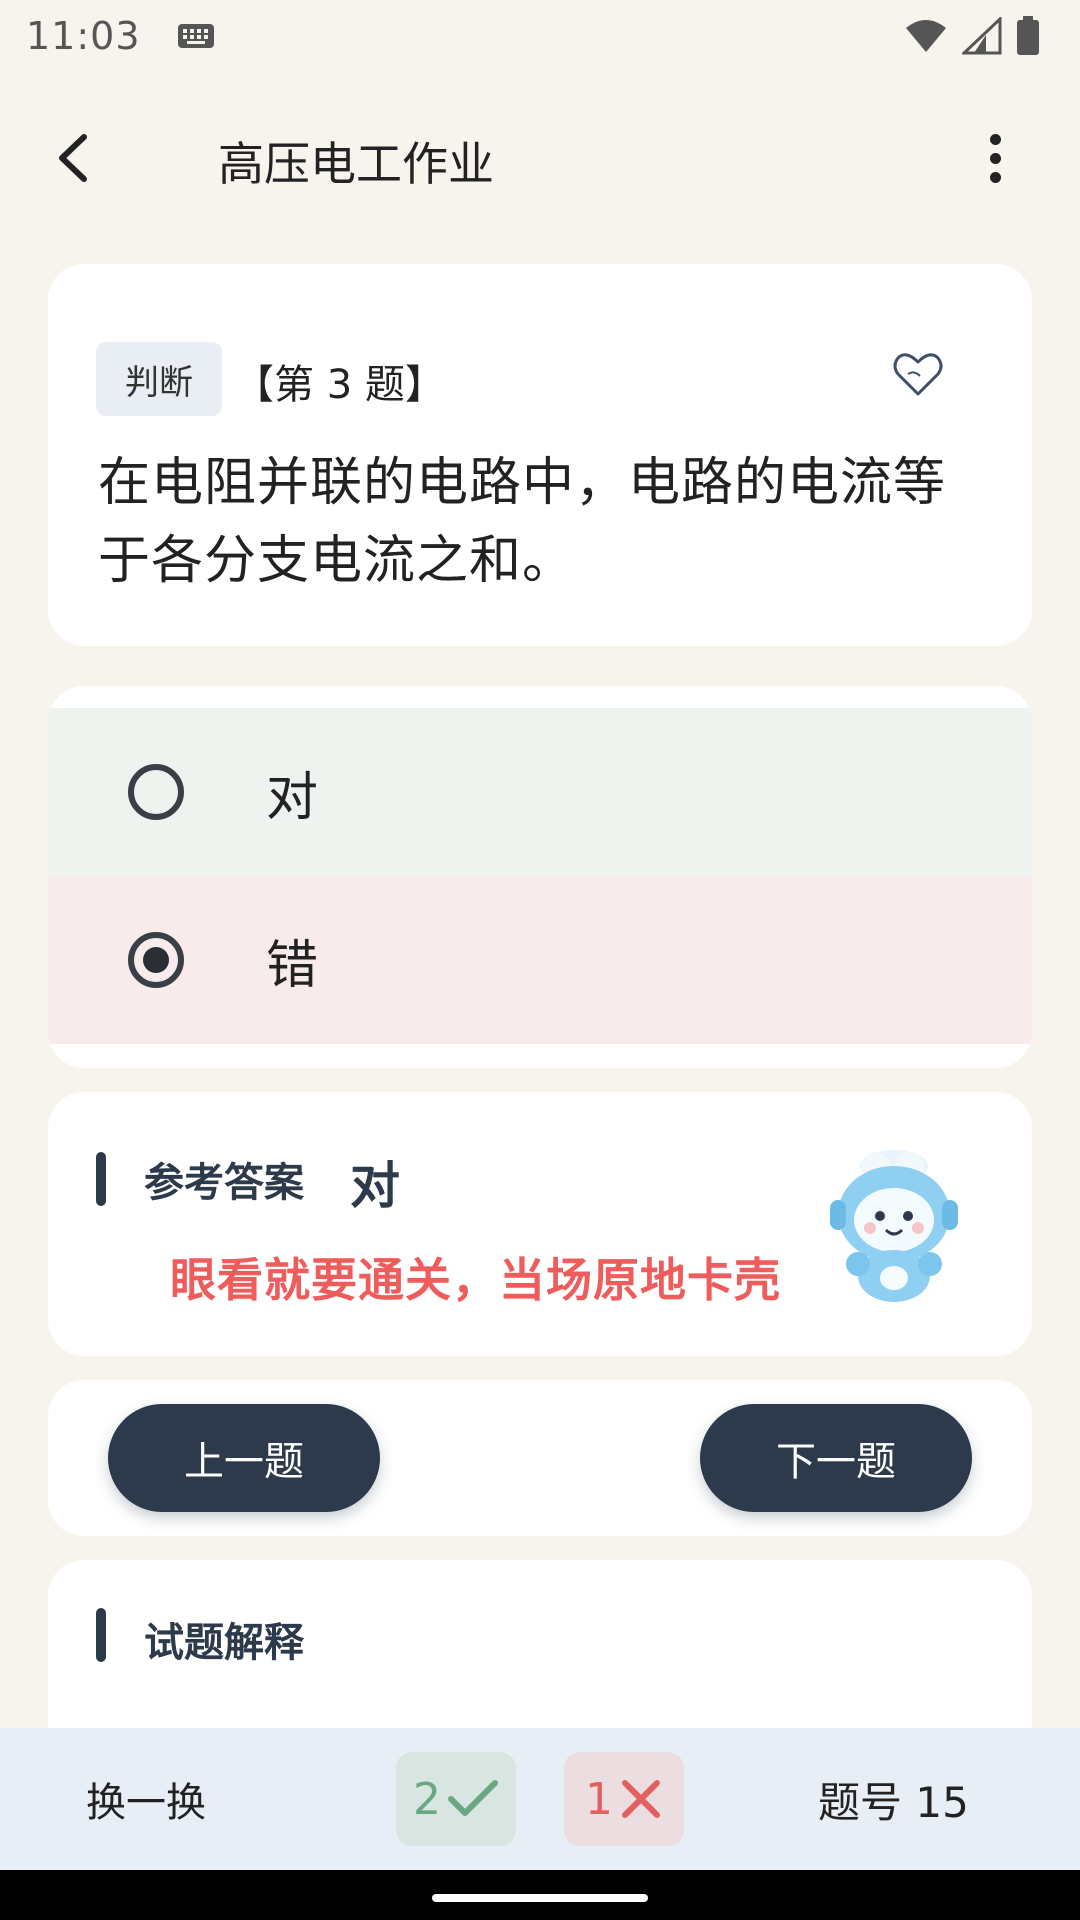 The width and height of the screenshot is (1080, 1920). I want to click on option-label: 对, so click(292, 797).